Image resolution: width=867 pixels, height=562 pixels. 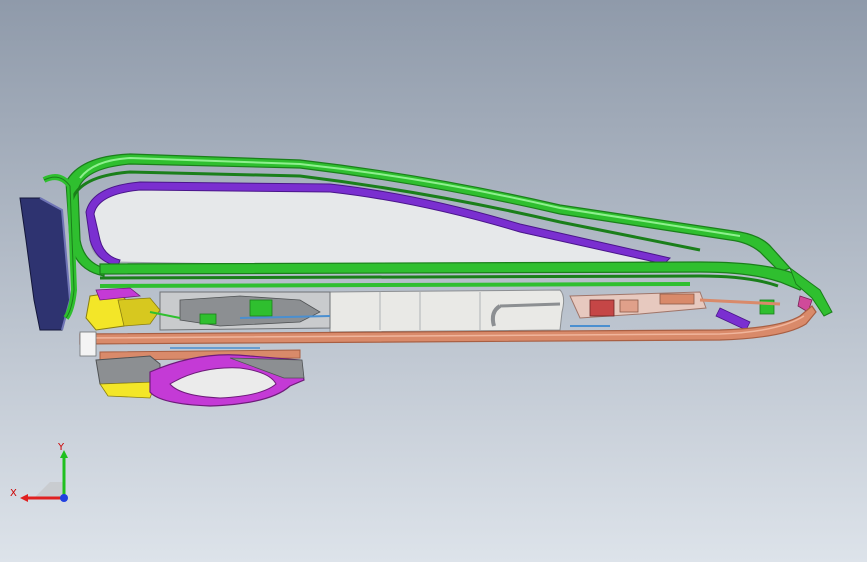 What do you see at coordinates (61, 447) in the screenshot?
I see `y-axis-label: Y` at bounding box center [61, 447].